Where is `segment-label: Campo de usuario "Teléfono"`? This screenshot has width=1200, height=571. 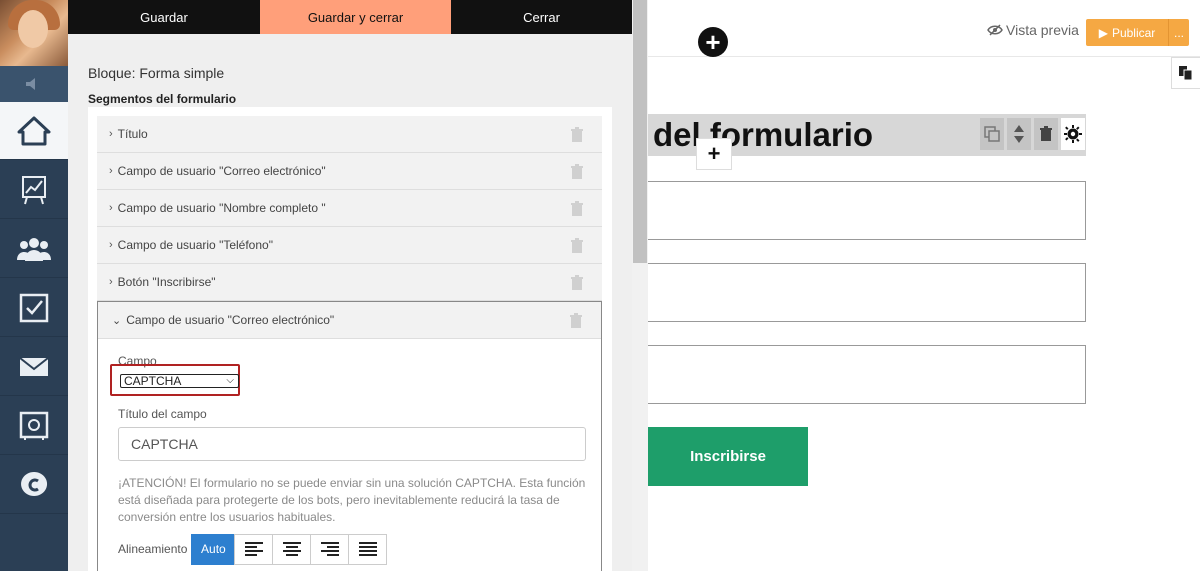 segment-label: Campo de usuario "Teléfono" is located at coordinates (195, 245).